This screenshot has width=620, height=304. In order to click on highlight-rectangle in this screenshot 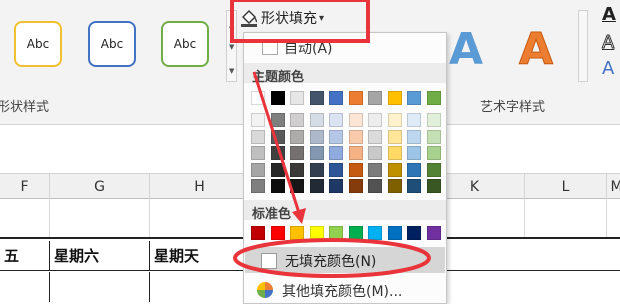, I will do `click(300, 21)`.